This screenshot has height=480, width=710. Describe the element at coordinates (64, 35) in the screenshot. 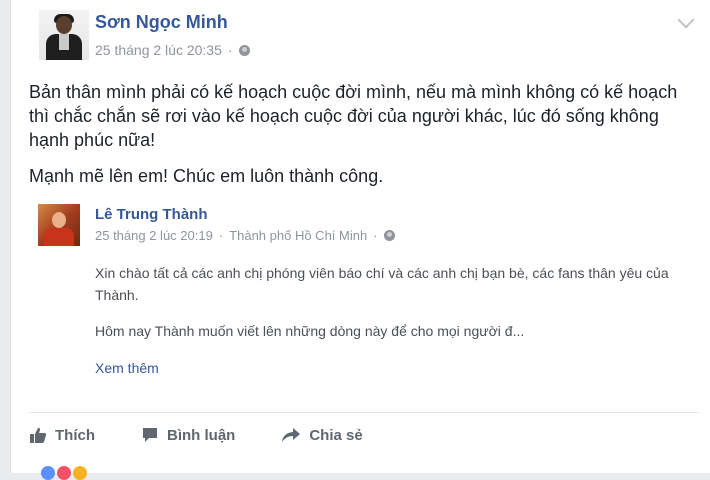

I see `author-avatar` at that location.